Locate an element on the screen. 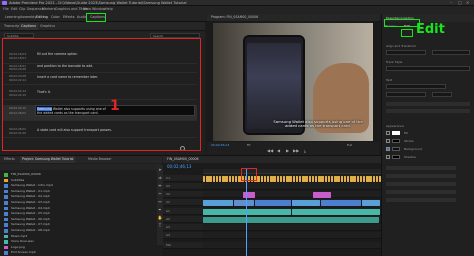 The image size is (474, 256). pen-tool-icon: ✒ is located at coordinates (160, 209).